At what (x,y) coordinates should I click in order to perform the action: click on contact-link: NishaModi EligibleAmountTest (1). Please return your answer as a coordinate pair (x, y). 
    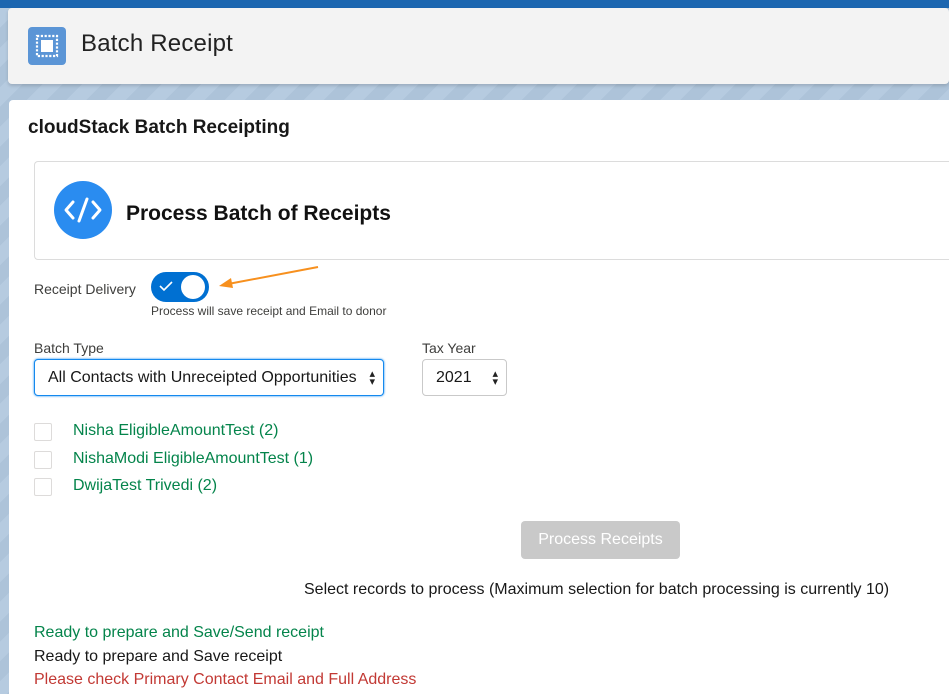
    Looking at the image, I should click on (193, 459).